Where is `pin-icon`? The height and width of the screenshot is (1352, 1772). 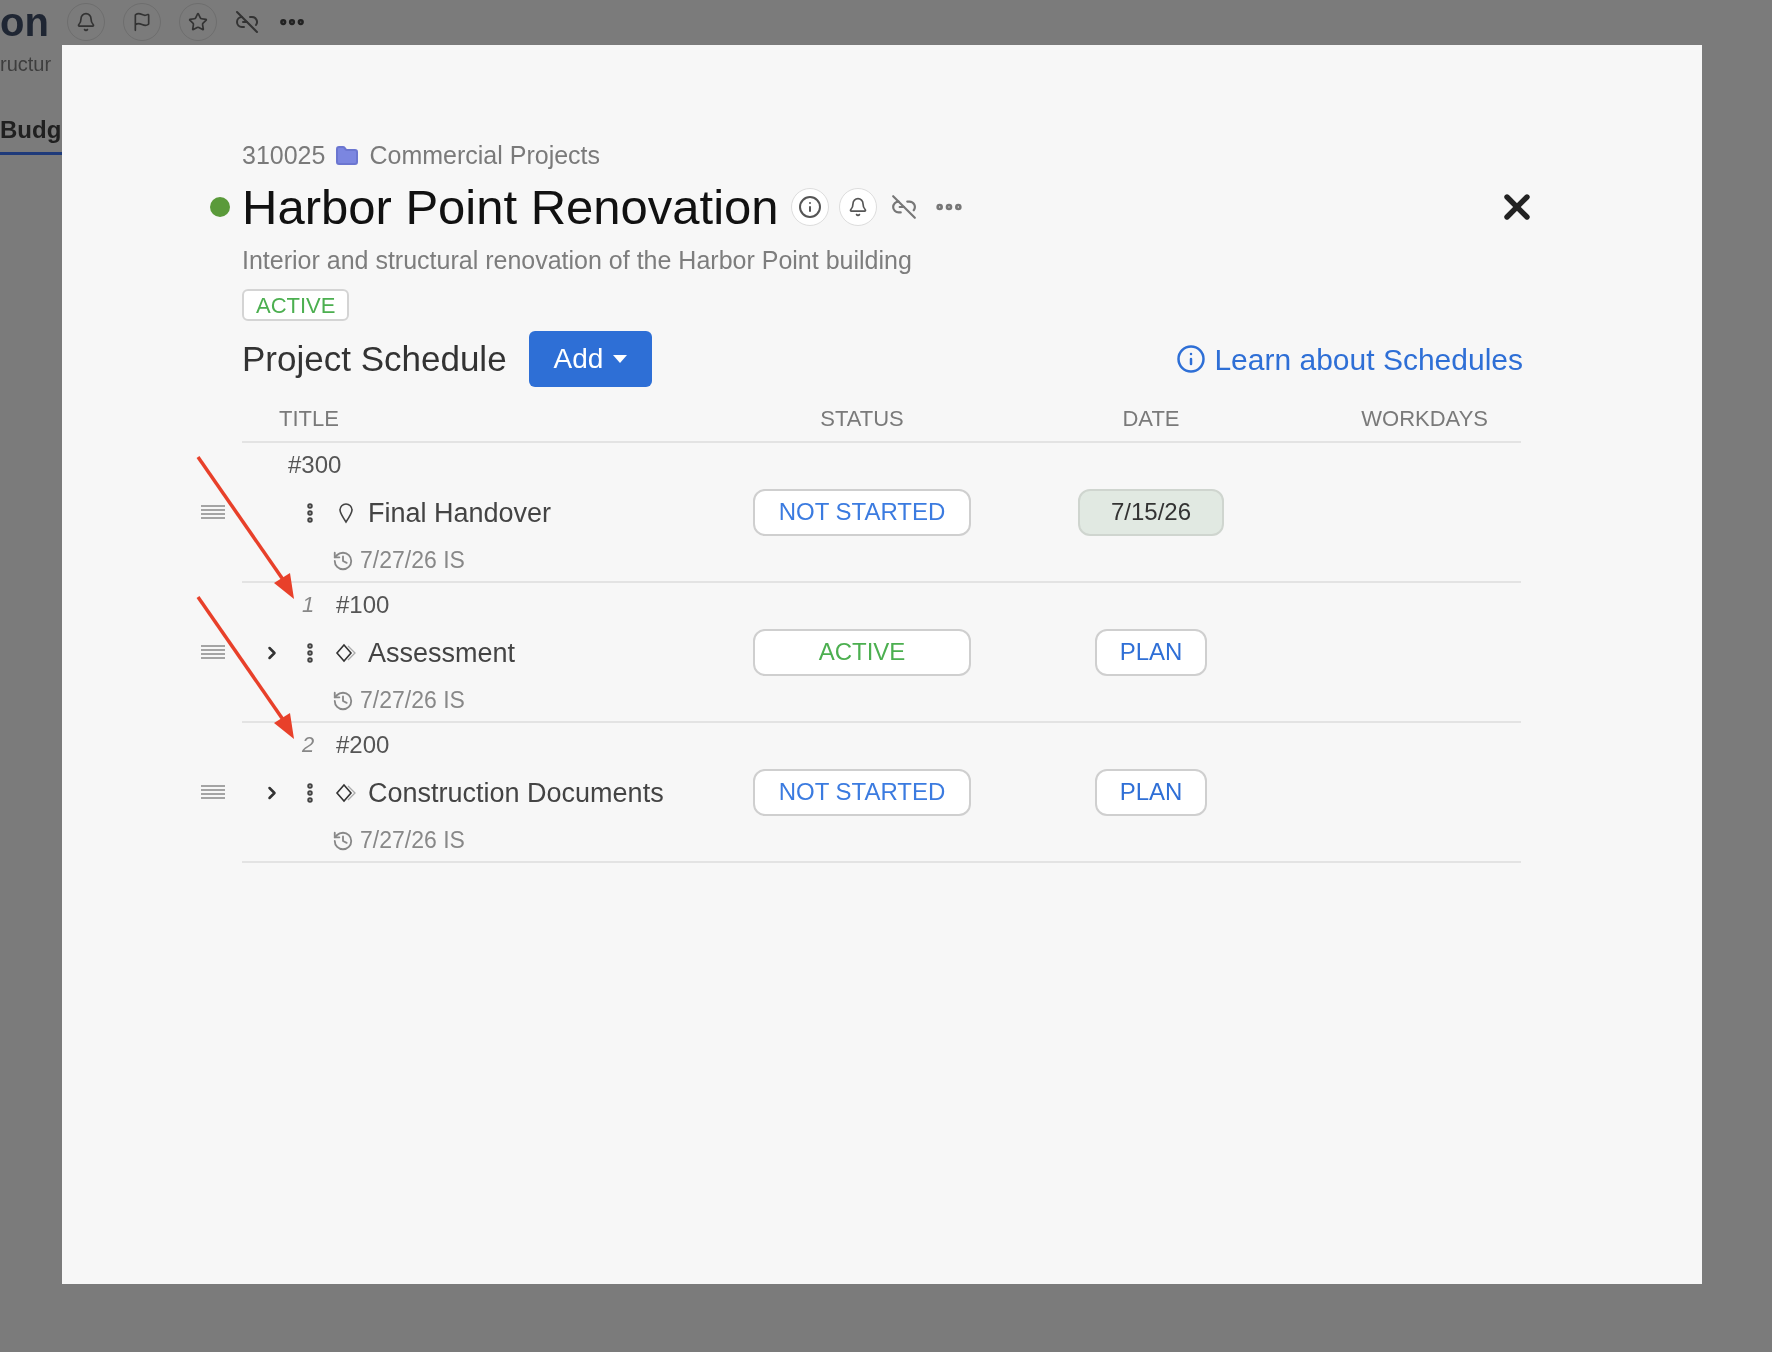 pin-icon is located at coordinates (346, 513).